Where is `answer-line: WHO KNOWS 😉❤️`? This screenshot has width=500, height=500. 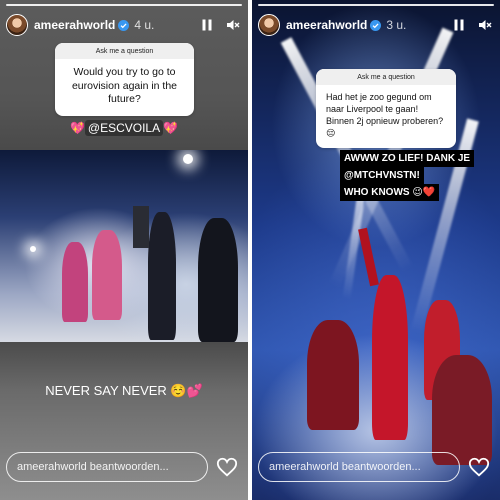 answer-line: WHO KNOWS 😉❤️ is located at coordinates (390, 192).